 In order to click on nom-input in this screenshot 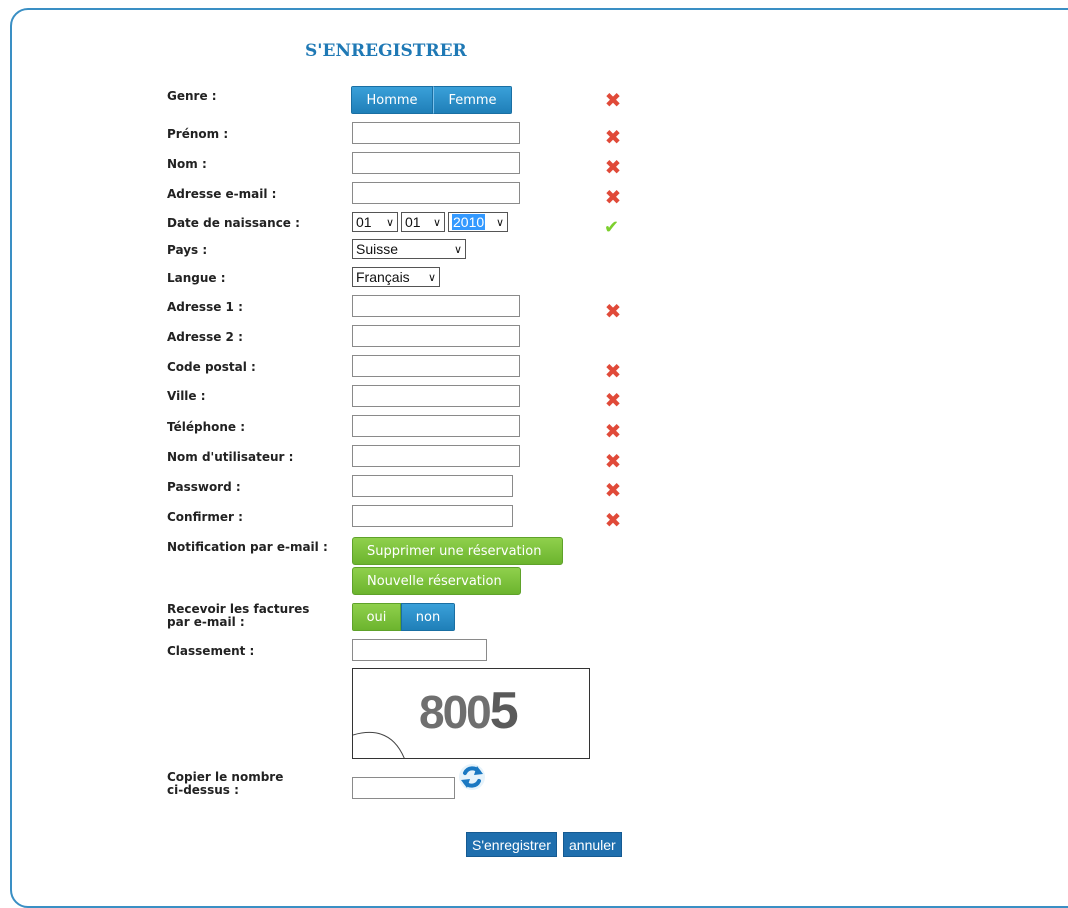, I will do `click(436, 163)`.